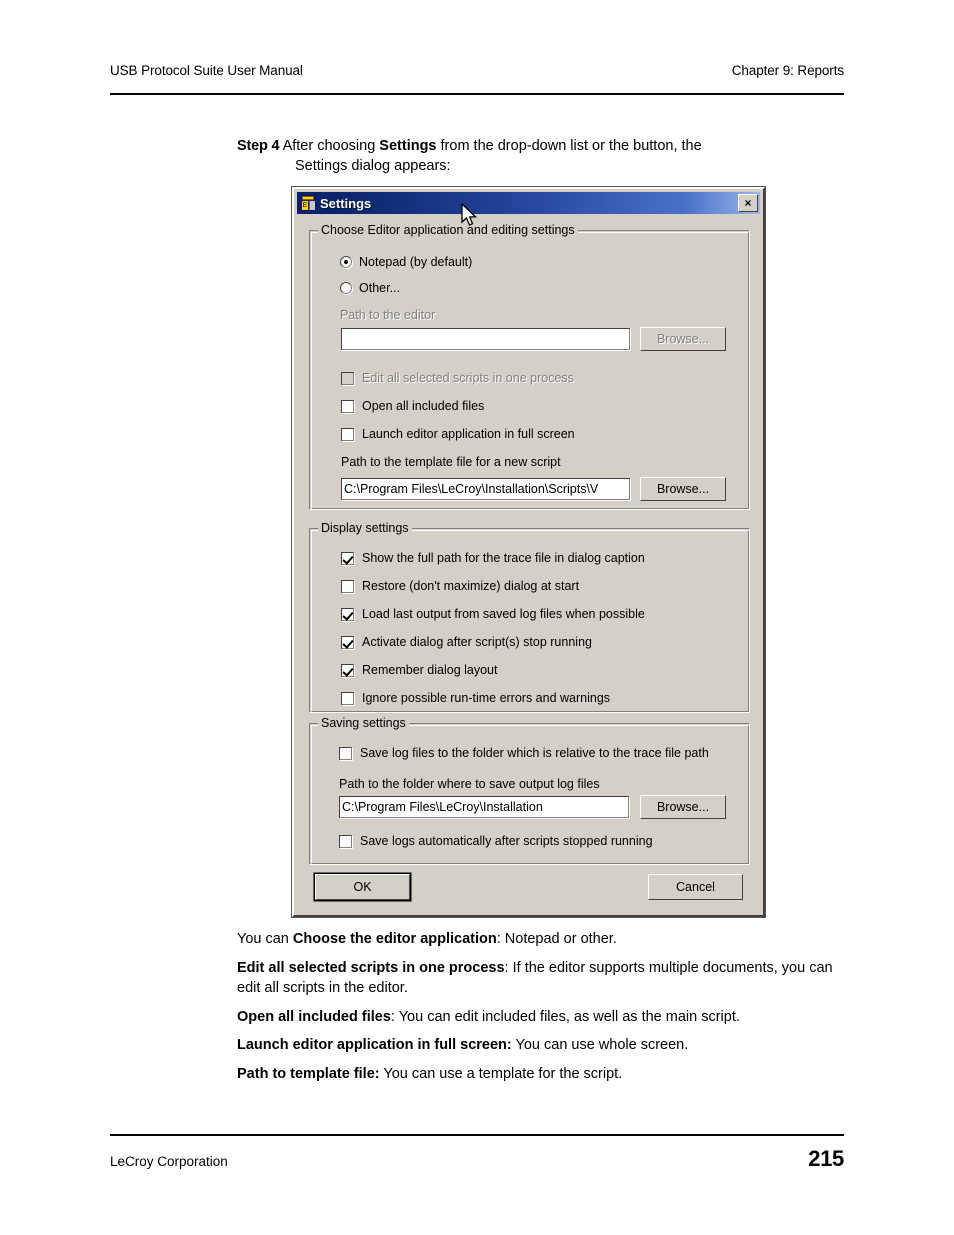 The height and width of the screenshot is (1235, 954). I want to click on dialog-titlebar: E Settings ×, so click(528, 203).